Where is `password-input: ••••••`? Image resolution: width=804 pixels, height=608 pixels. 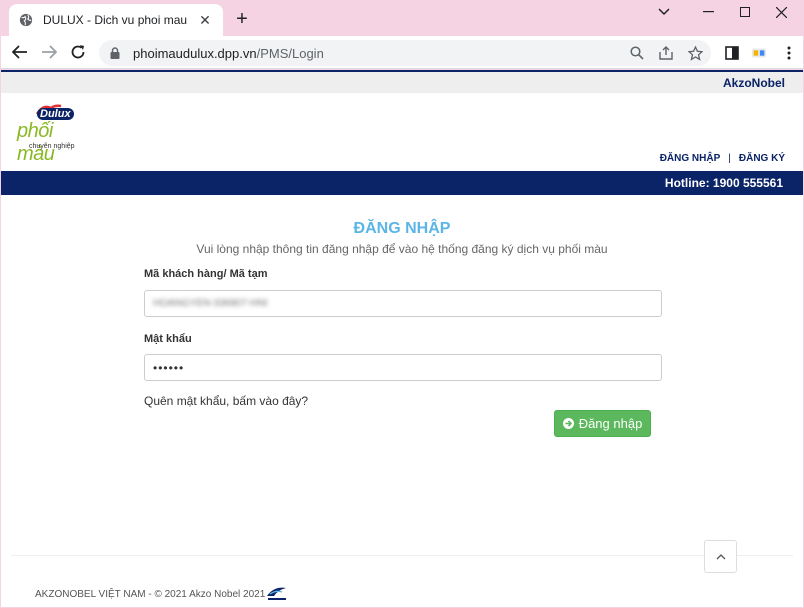
password-input: •••••• is located at coordinates (403, 367).